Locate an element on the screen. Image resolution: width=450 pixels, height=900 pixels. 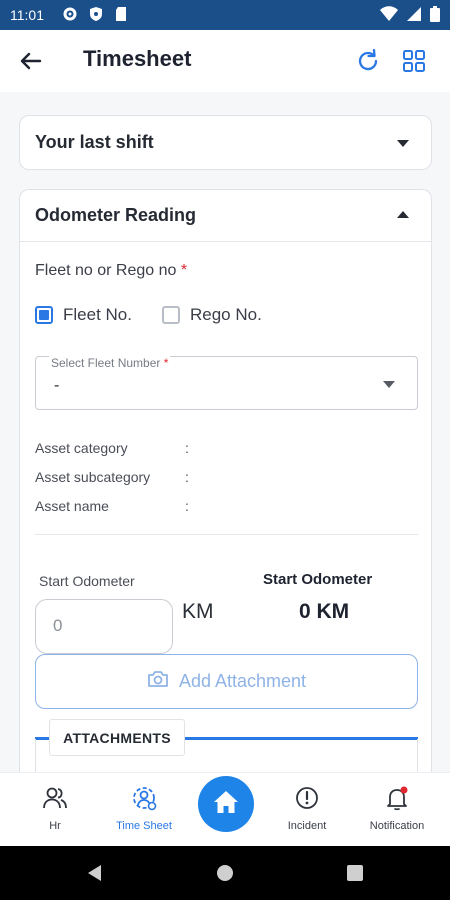
rego-no-label: Rego No. is located at coordinates (226, 314).